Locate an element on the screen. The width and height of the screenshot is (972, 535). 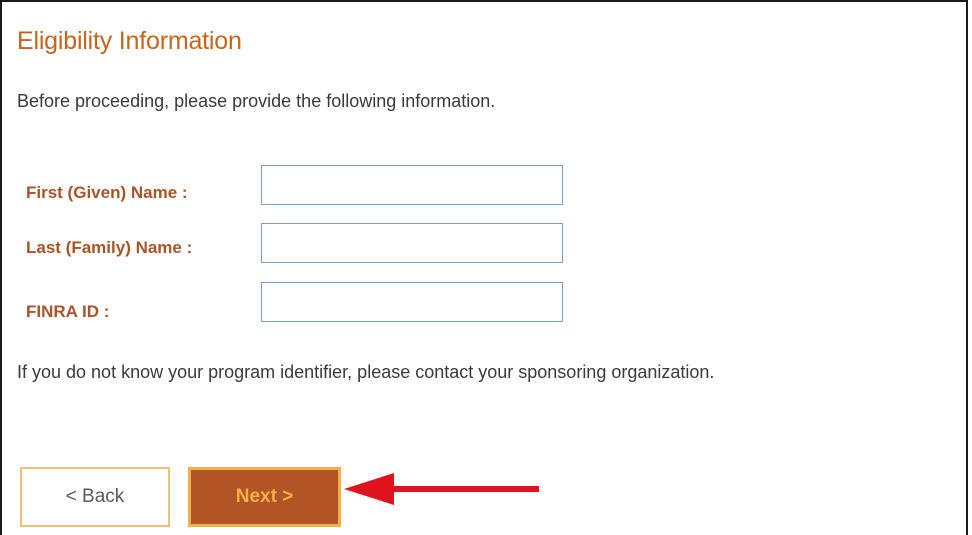
first-name-label: First (Given) Name : is located at coordinates (107, 192).